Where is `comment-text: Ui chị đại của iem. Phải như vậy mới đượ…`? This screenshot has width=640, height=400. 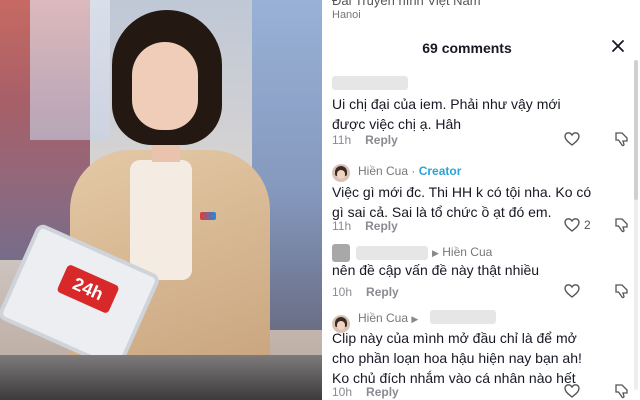
comment-text: Ui chị đại của iem. Phải như vậy mới đượ… is located at coordinates (446, 114).